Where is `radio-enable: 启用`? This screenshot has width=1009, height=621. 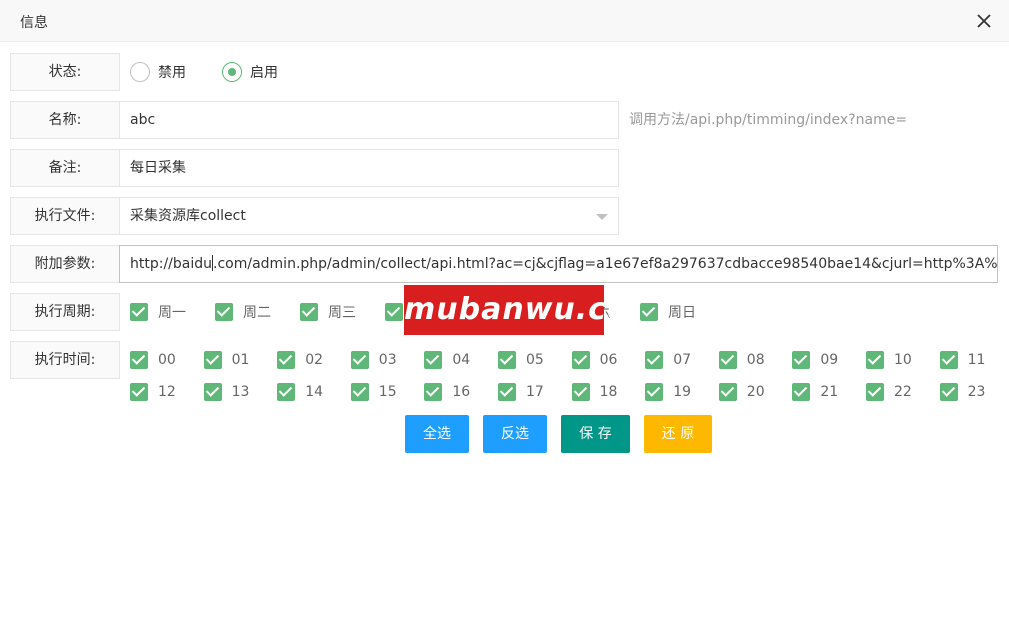 radio-enable: 启用 is located at coordinates (250, 72).